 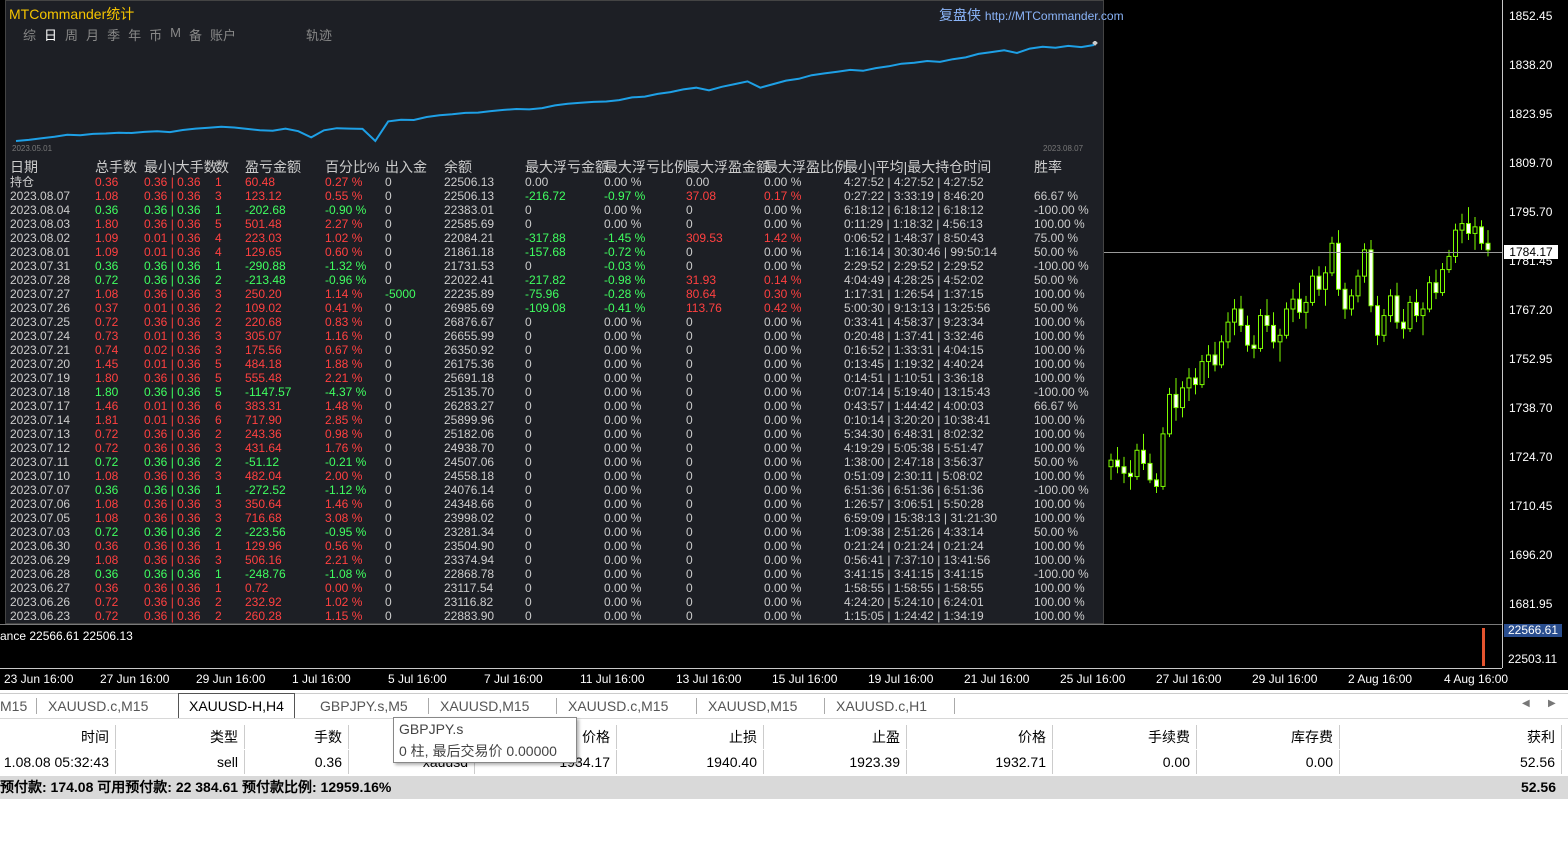 What do you see at coordinates (263, 294) in the screenshot?
I see `stats-cell-pl: 250.20` at bounding box center [263, 294].